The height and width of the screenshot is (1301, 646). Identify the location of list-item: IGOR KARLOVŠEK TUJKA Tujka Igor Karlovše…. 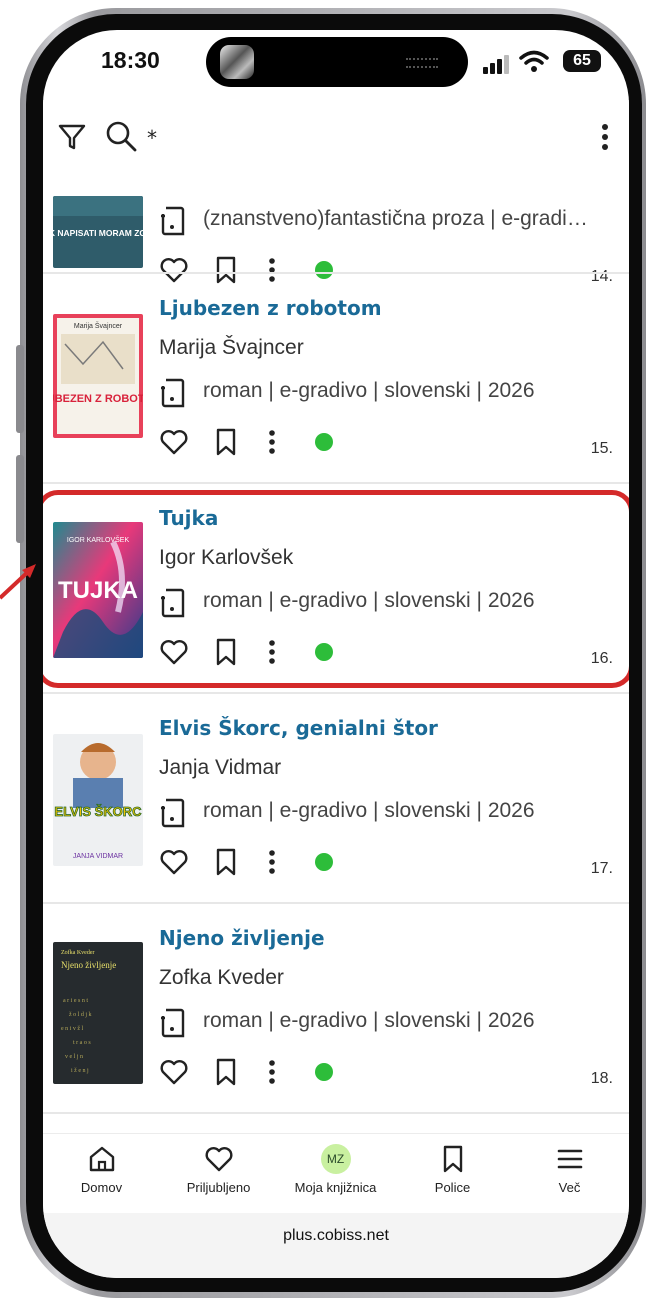
(336, 589).